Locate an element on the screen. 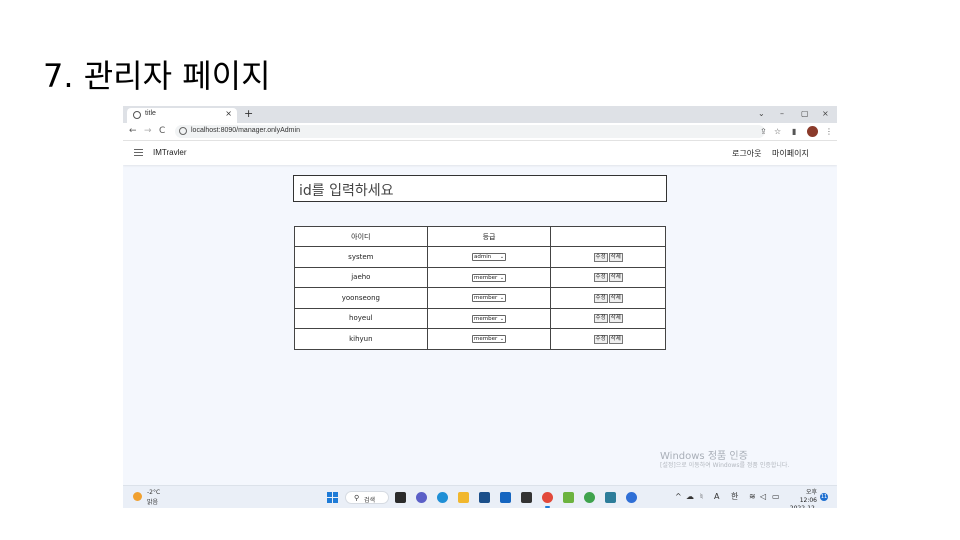  wifi-icon: ≋ is located at coordinates (752, 497).